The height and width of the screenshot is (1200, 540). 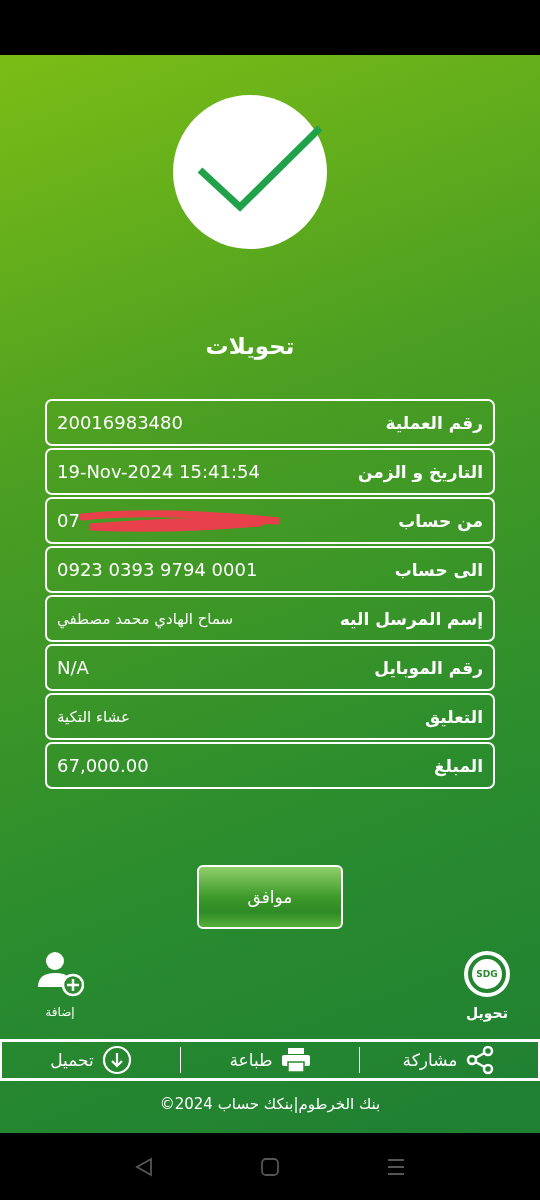 What do you see at coordinates (270, 1166) in the screenshot?
I see `home-icon` at bounding box center [270, 1166].